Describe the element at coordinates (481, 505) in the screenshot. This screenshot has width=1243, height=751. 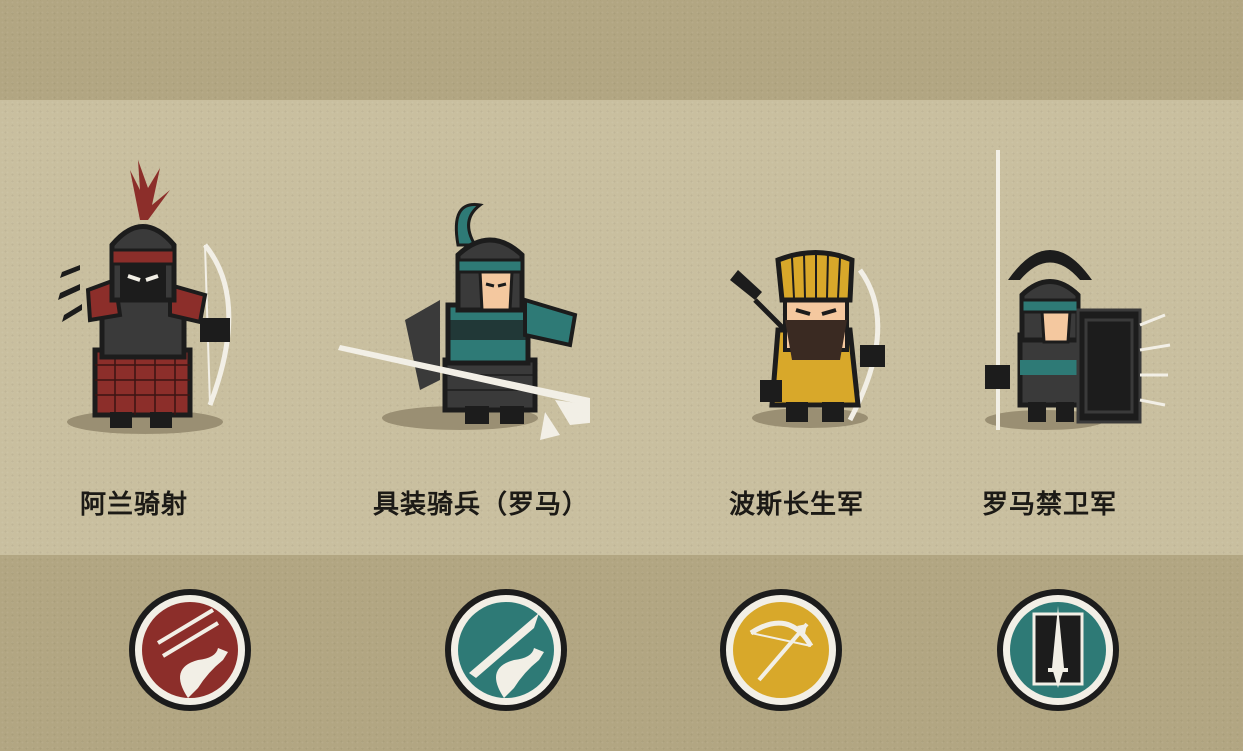
I see `unit-name-roman-cataphract: 具装骑兵（罗马）` at that location.